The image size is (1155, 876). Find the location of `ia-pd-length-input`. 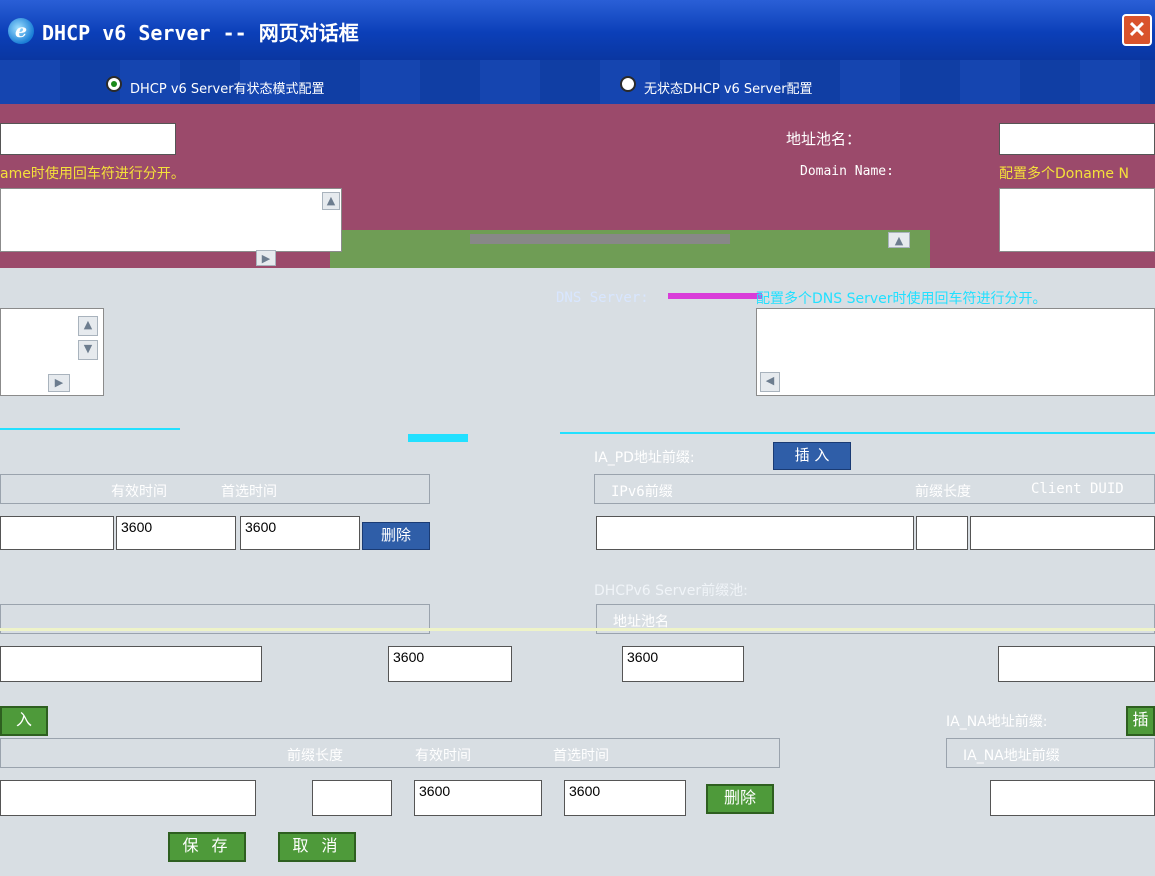

ia-pd-length-input is located at coordinates (942, 533).